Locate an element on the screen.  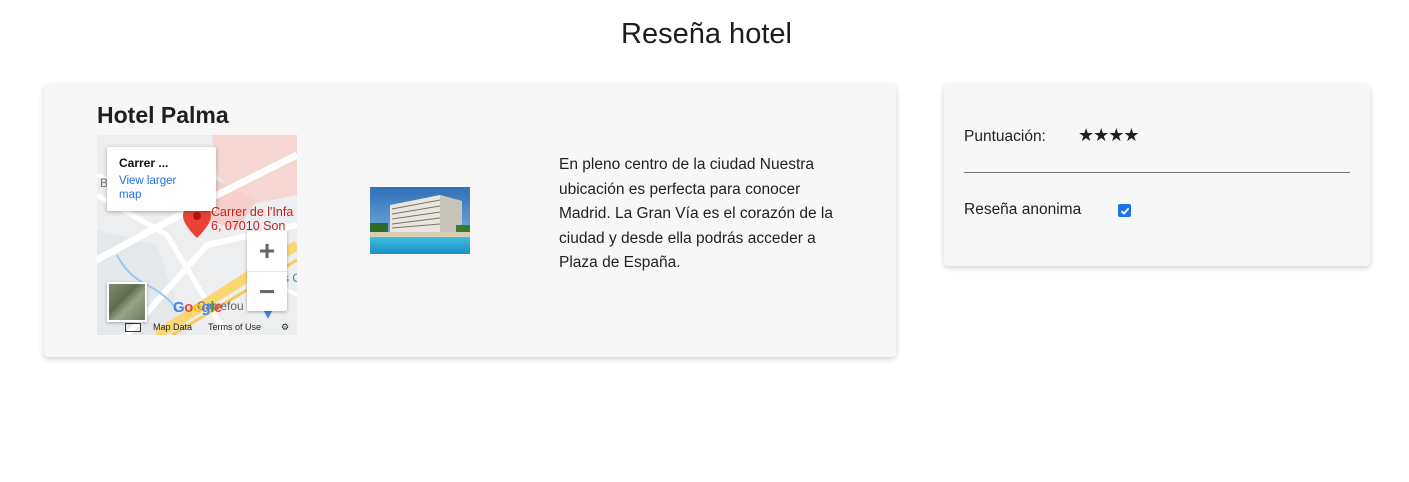
page-title: Reseña hotel is located at coordinates (706, 34).